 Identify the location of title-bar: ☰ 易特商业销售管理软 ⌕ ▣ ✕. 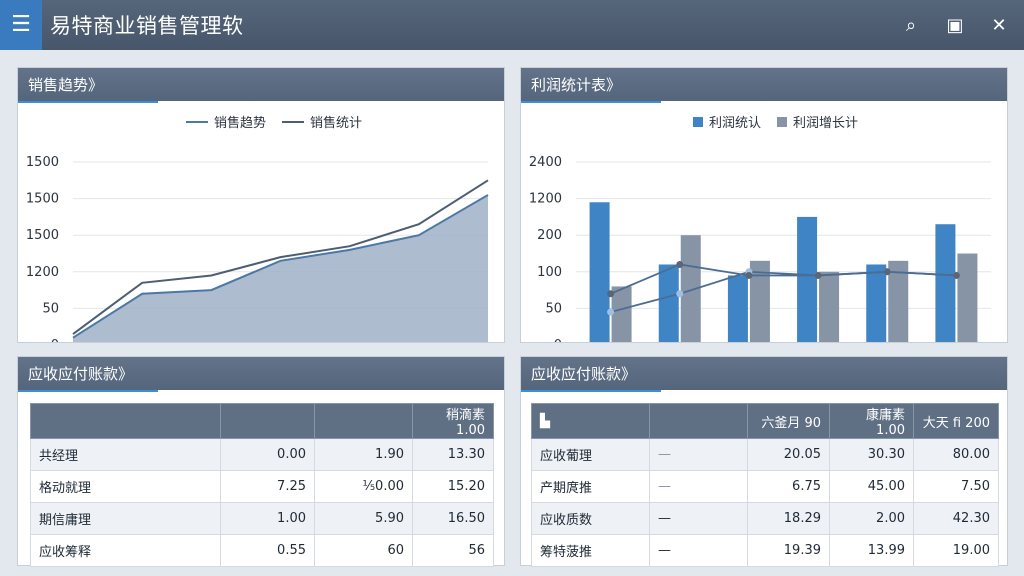
(512, 25).